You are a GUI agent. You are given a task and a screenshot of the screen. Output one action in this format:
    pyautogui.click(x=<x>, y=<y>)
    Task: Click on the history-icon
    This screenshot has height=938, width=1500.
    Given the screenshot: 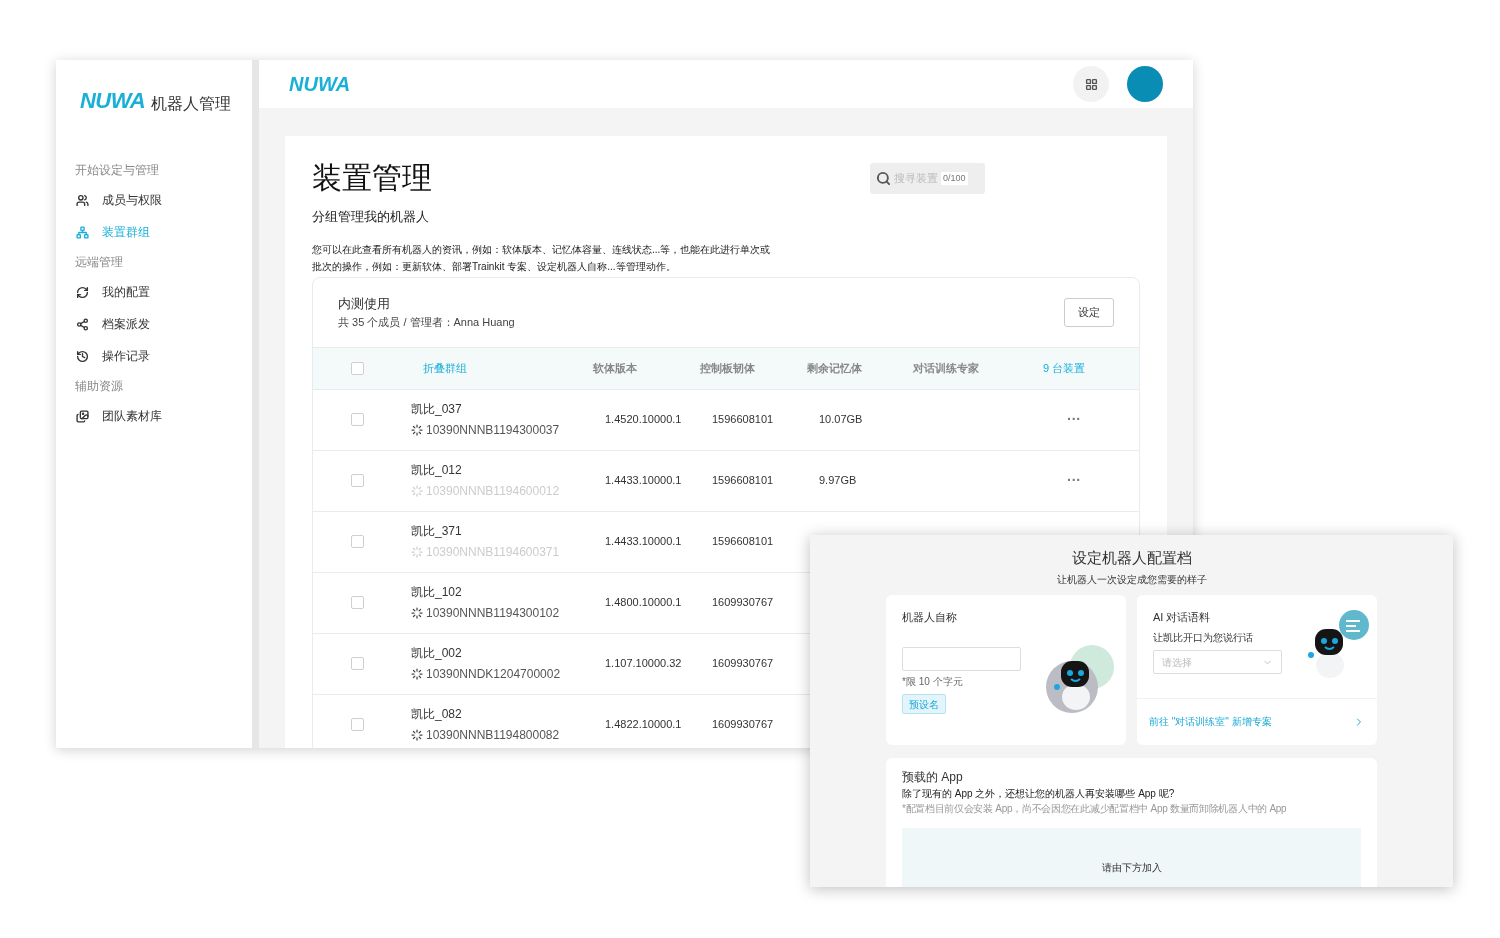 What is the action you would take?
    pyautogui.click(x=82, y=356)
    